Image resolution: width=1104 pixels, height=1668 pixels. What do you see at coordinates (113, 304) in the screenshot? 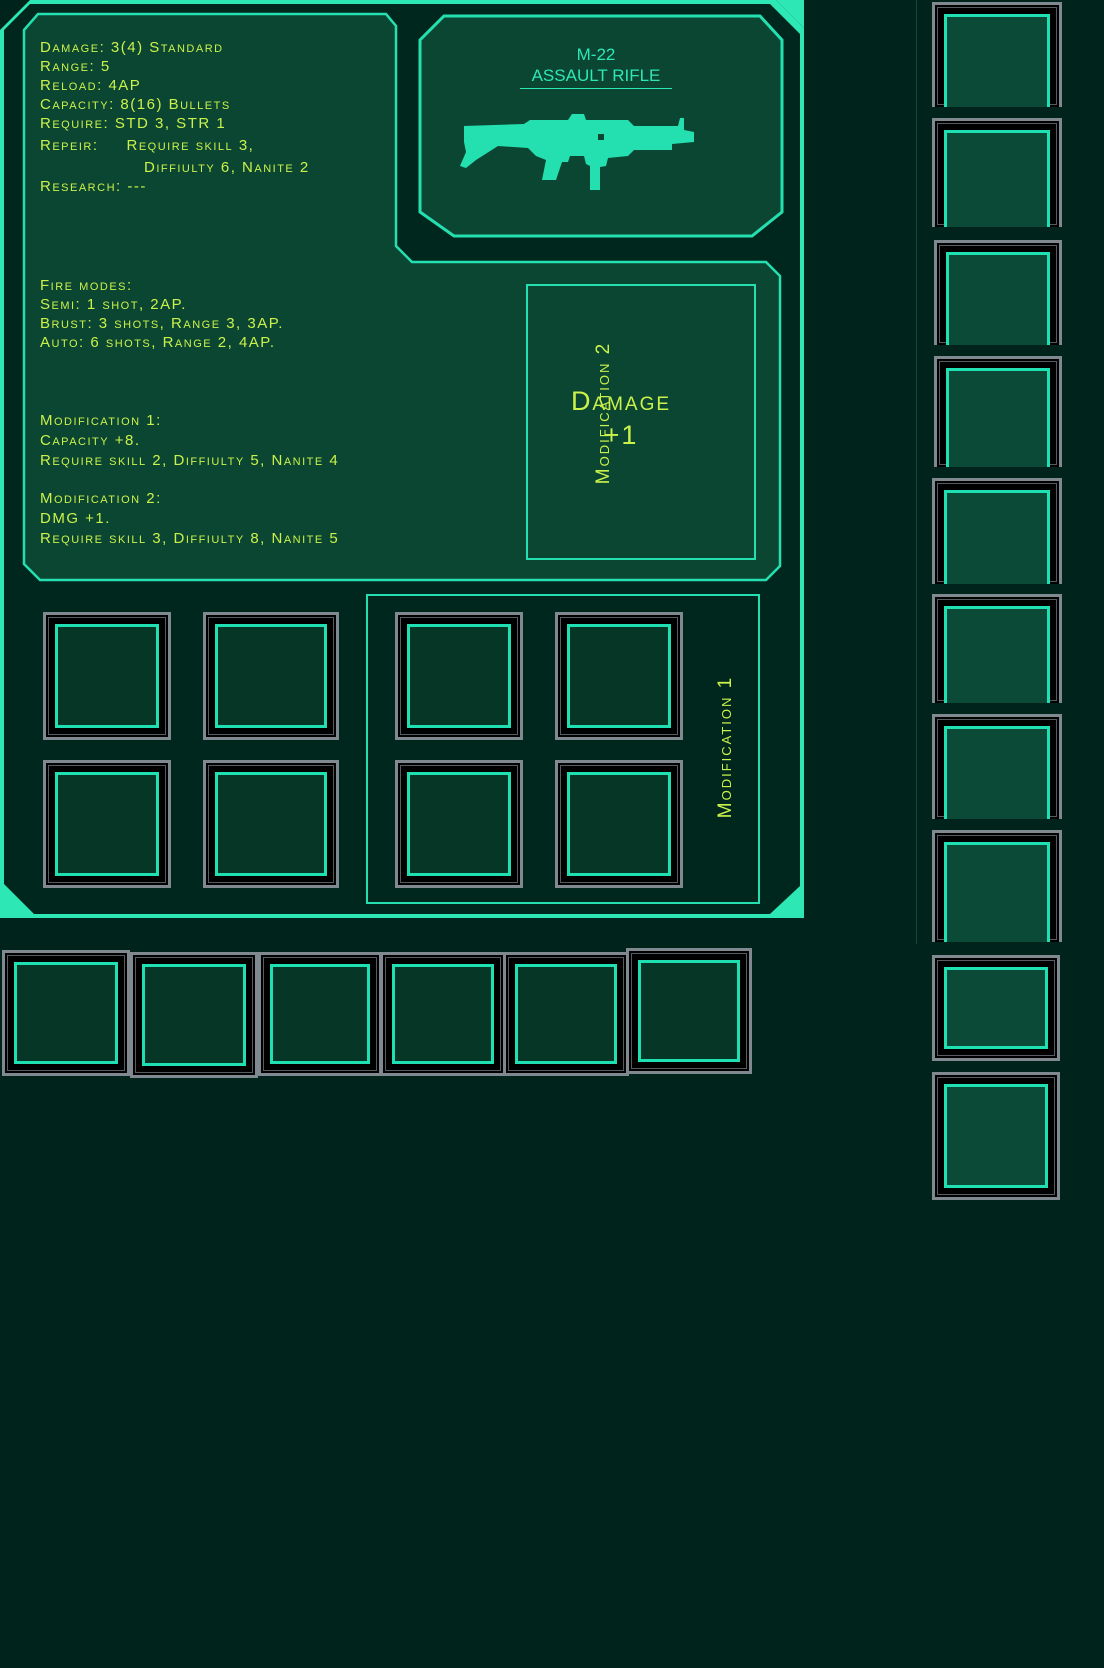
I see `fire-mode-semi: Semi: 1 shot, 2AP.` at bounding box center [113, 304].